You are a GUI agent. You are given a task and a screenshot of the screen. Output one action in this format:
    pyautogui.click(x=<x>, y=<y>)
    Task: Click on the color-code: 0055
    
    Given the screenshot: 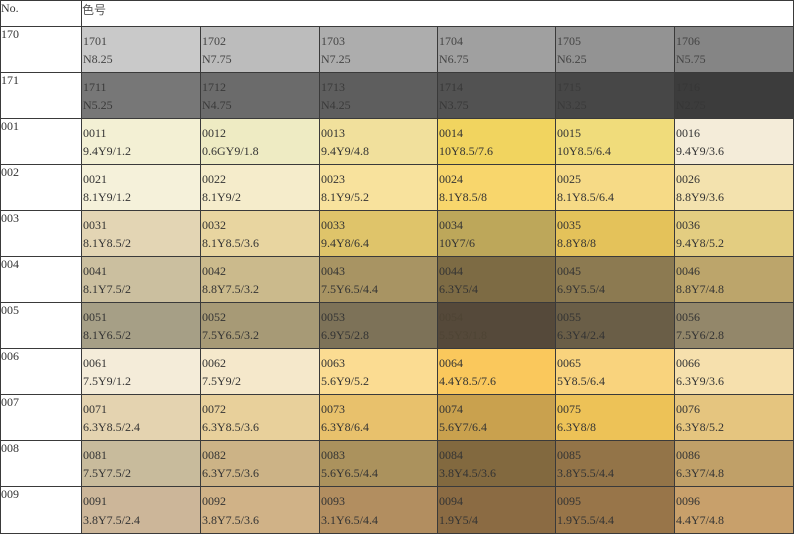 What is the action you would take?
    pyautogui.click(x=569, y=317)
    